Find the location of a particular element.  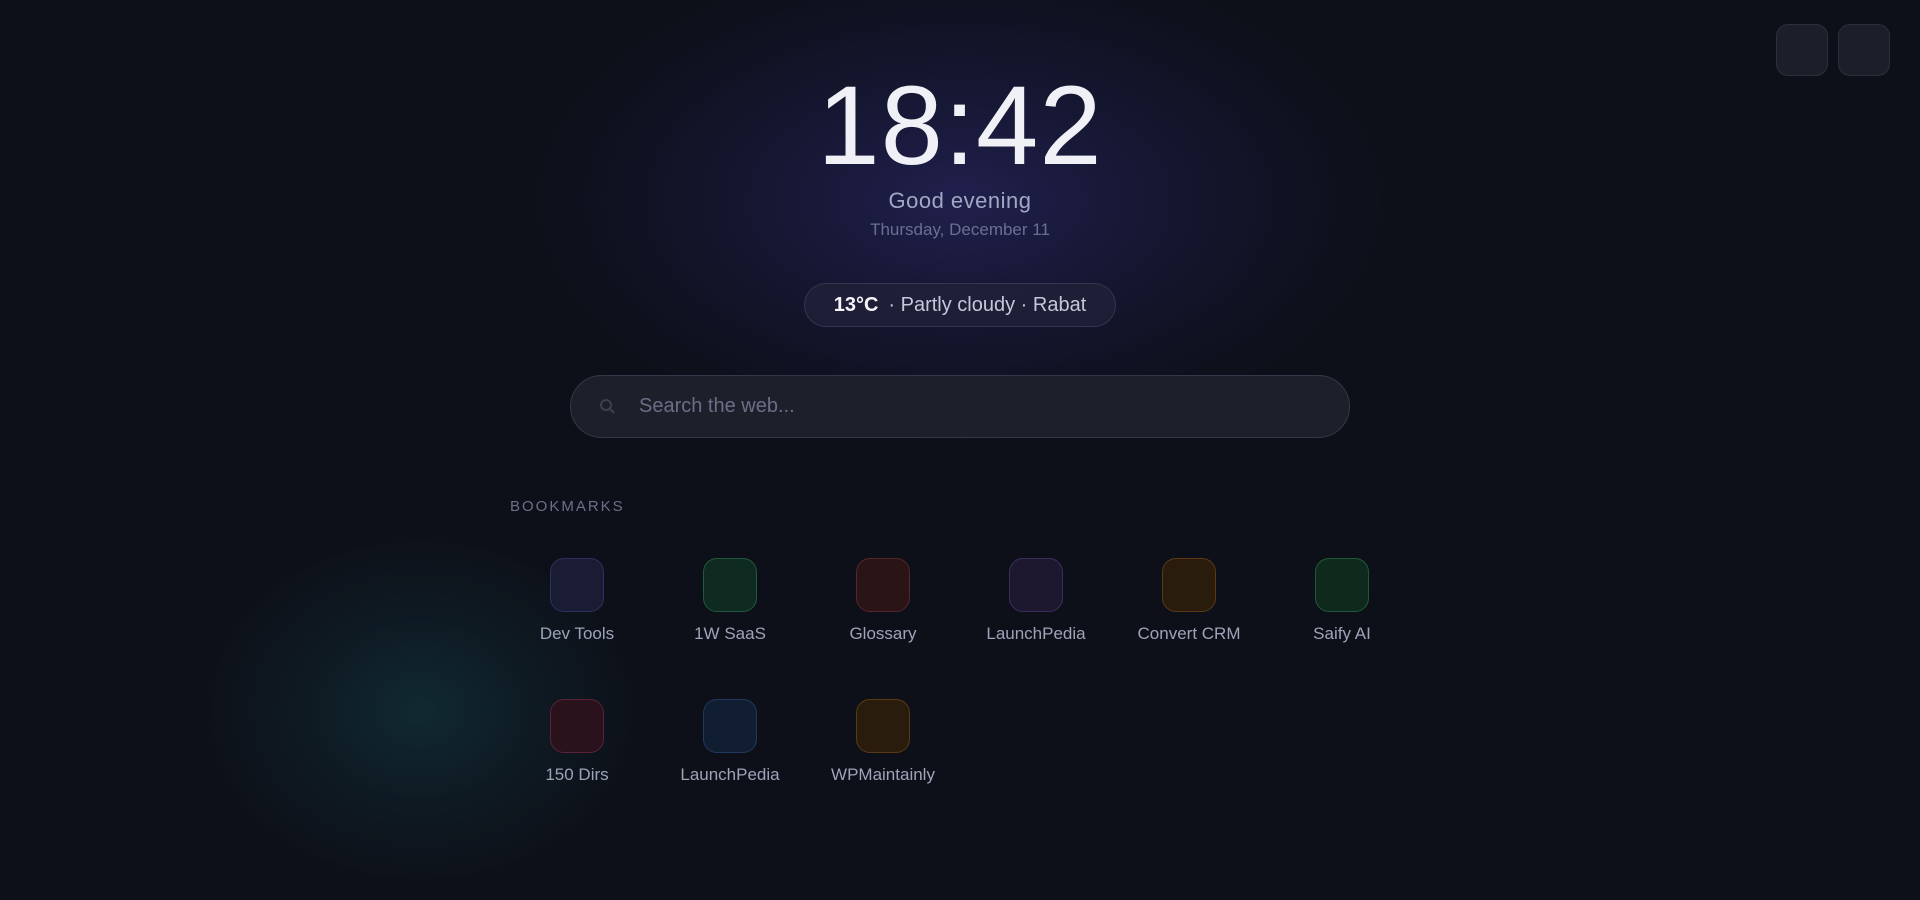

bookmark-item: Dev Tools is located at coordinates (577, 601).